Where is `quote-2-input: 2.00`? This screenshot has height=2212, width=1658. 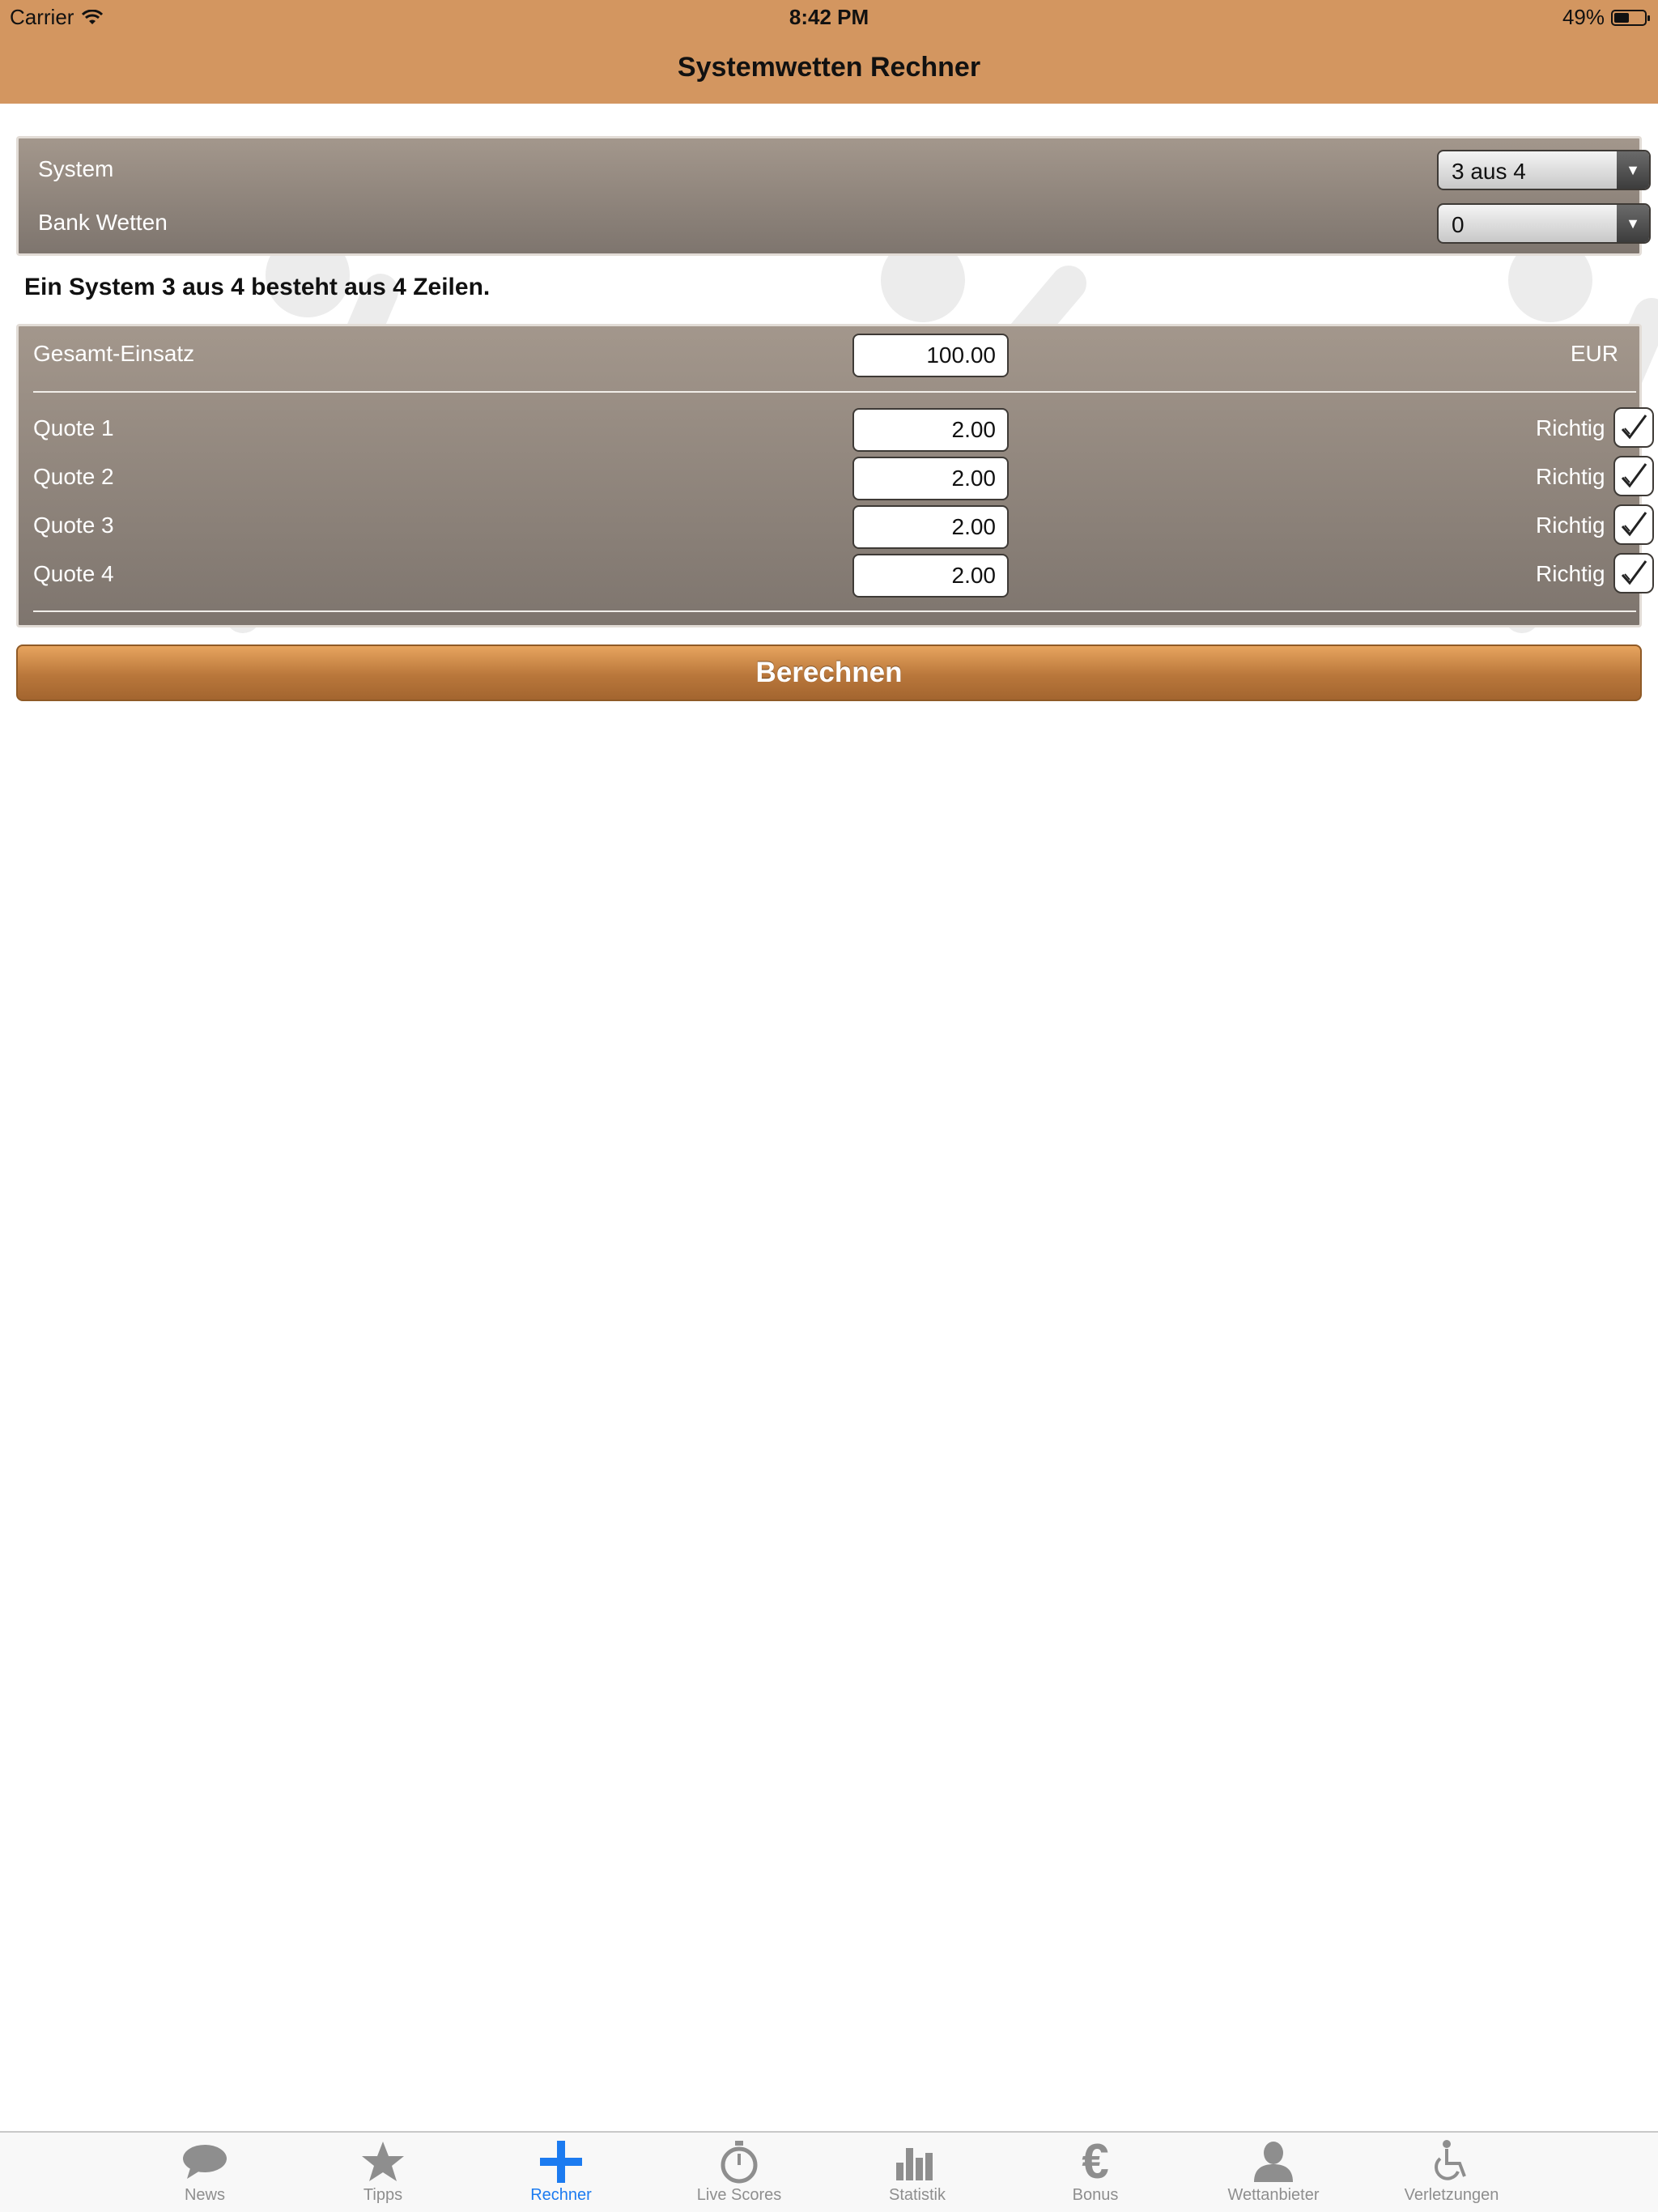
quote-2-input: 2.00 is located at coordinates (930, 479).